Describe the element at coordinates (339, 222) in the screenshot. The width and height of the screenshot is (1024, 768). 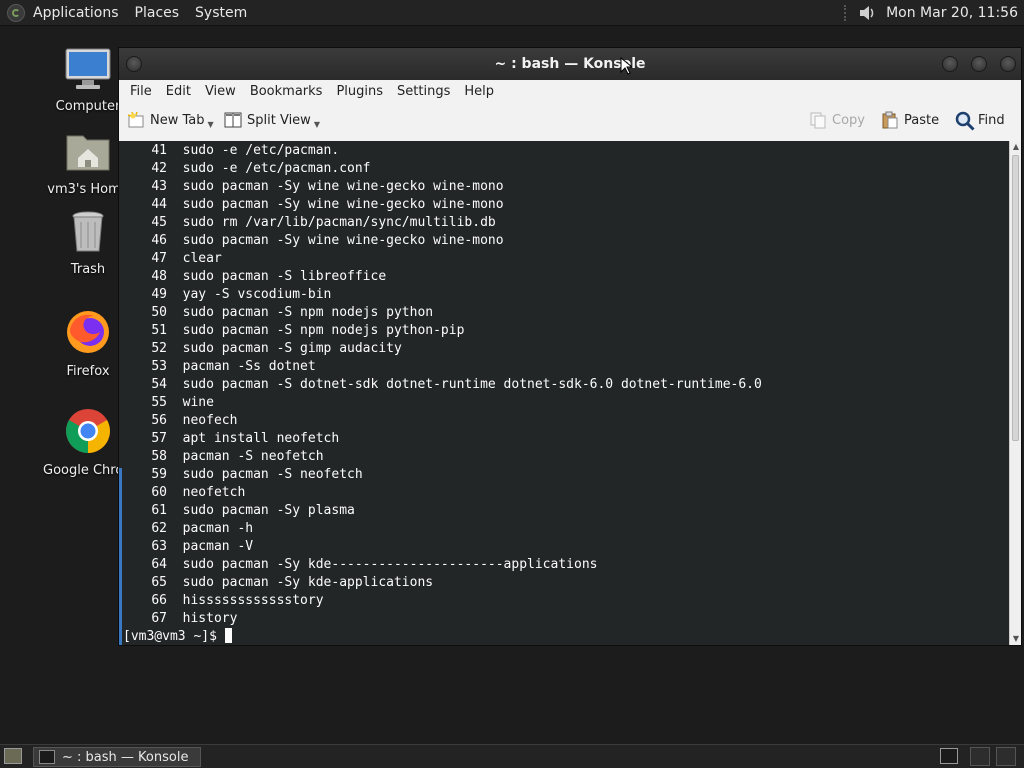
I see `history-command: sudo rm /var/lib/pacman/sync/multilib.db` at that location.